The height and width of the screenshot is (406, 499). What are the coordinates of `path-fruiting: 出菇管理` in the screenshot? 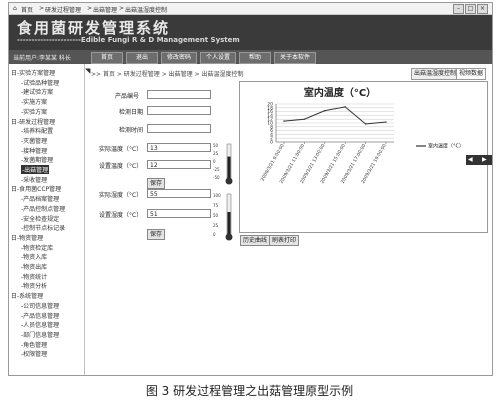 It's located at (105, 9).